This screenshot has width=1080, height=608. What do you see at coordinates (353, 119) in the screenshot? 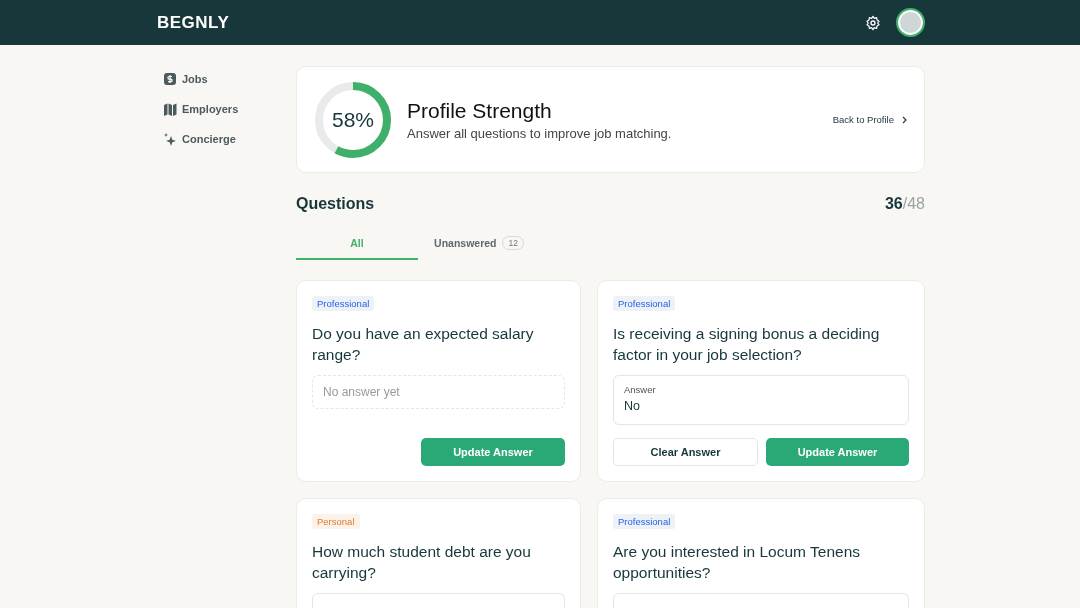
I see `percent-value: 58%` at bounding box center [353, 119].